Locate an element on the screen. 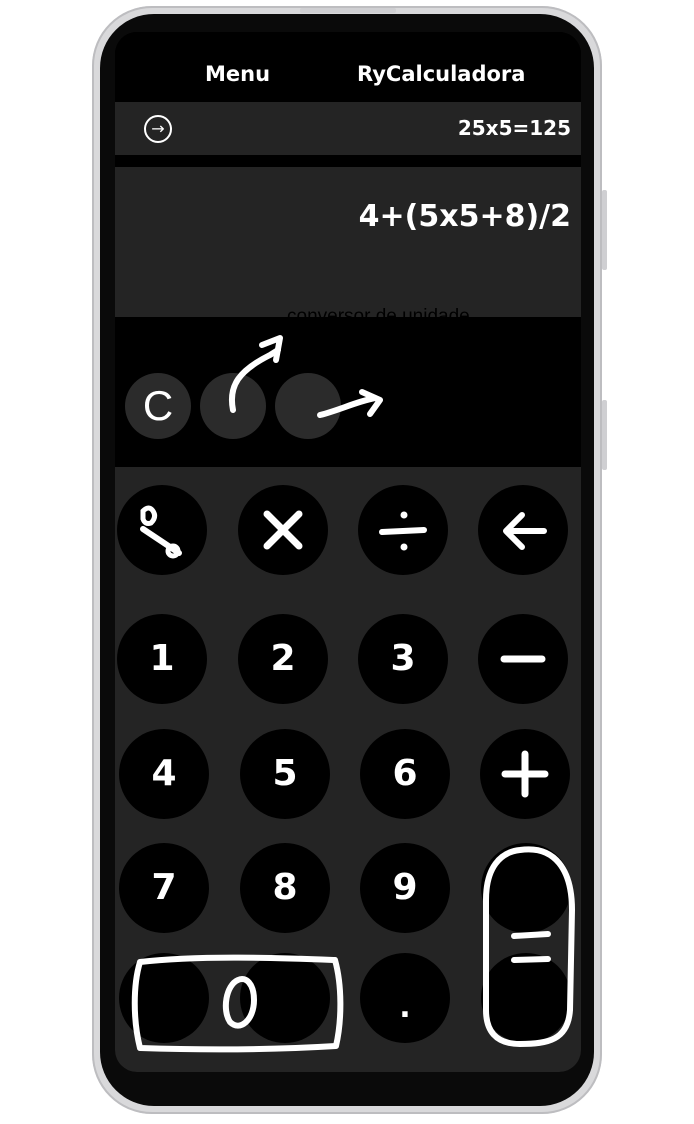 Image resolution: width=694 pixels, height=1124 pixels. divide-icon is located at coordinates (403, 531).